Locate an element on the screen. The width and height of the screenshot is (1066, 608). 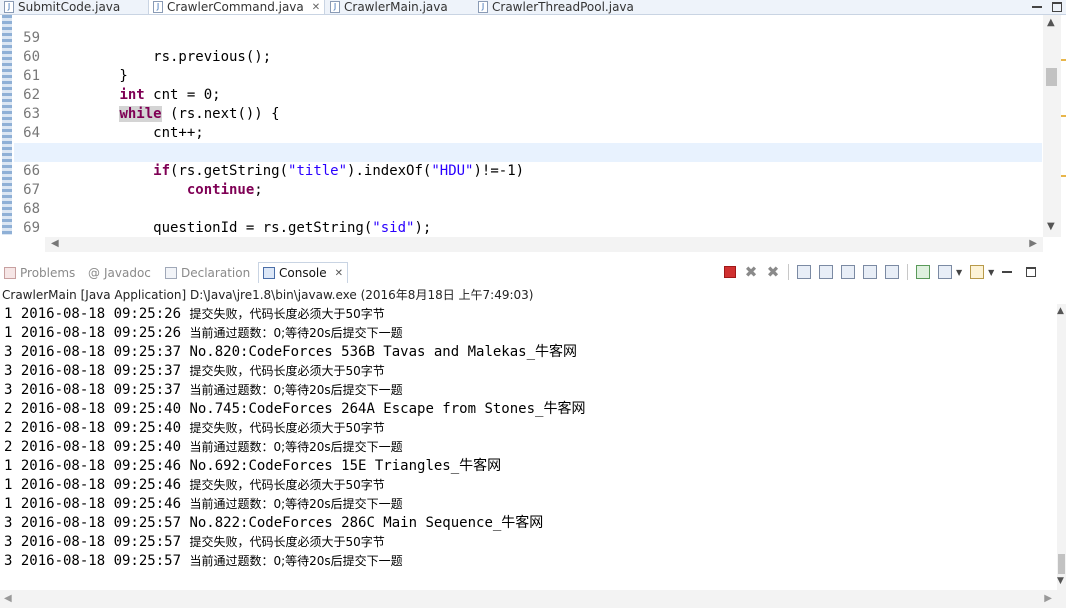
console-line: 3 2016-08-18 09:25:57 提交失败，代码长度必须大于50字节 is located at coordinates (194, 542).